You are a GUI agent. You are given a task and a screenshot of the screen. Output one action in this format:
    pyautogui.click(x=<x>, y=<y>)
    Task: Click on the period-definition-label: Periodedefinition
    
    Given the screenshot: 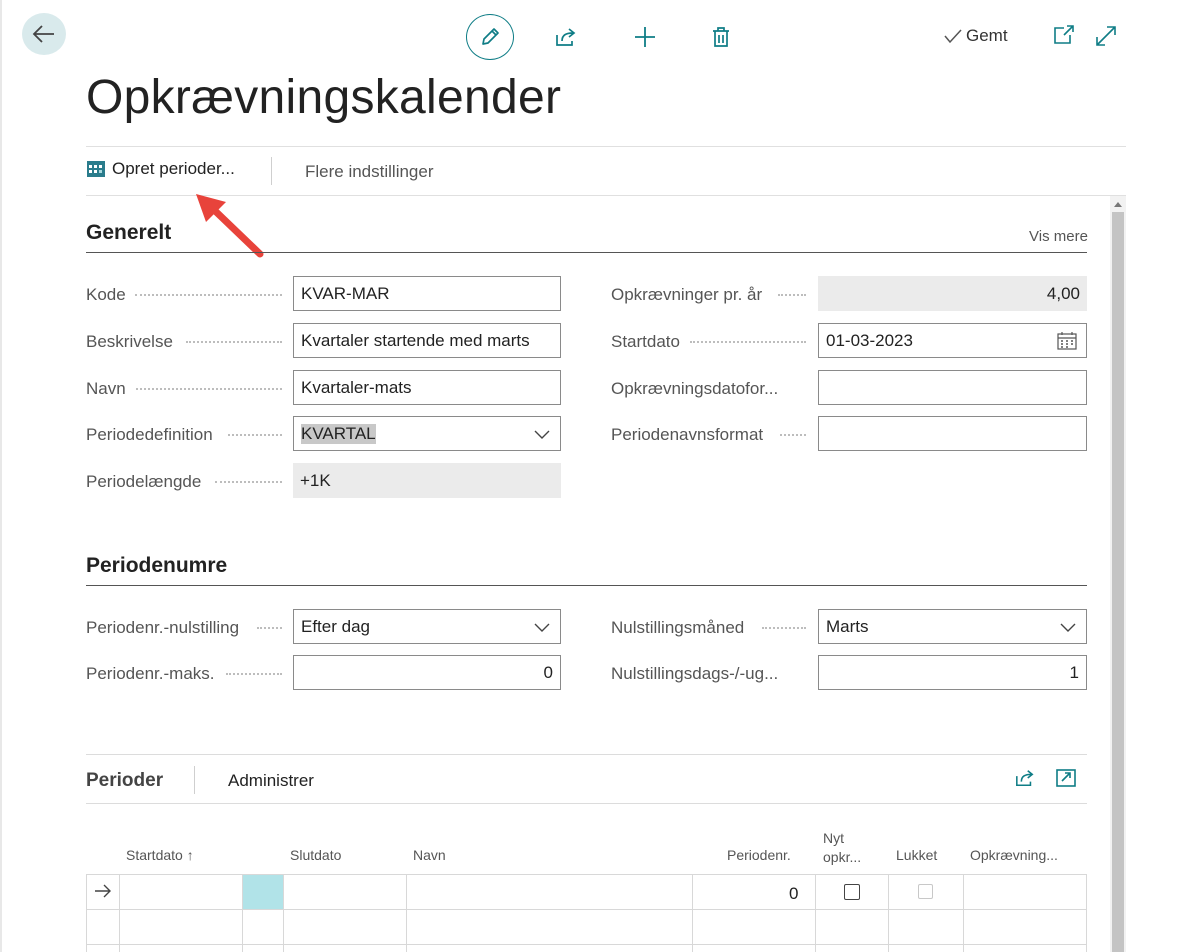 What is the action you would take?
    pyautogui.click(x=149, y=434)
    